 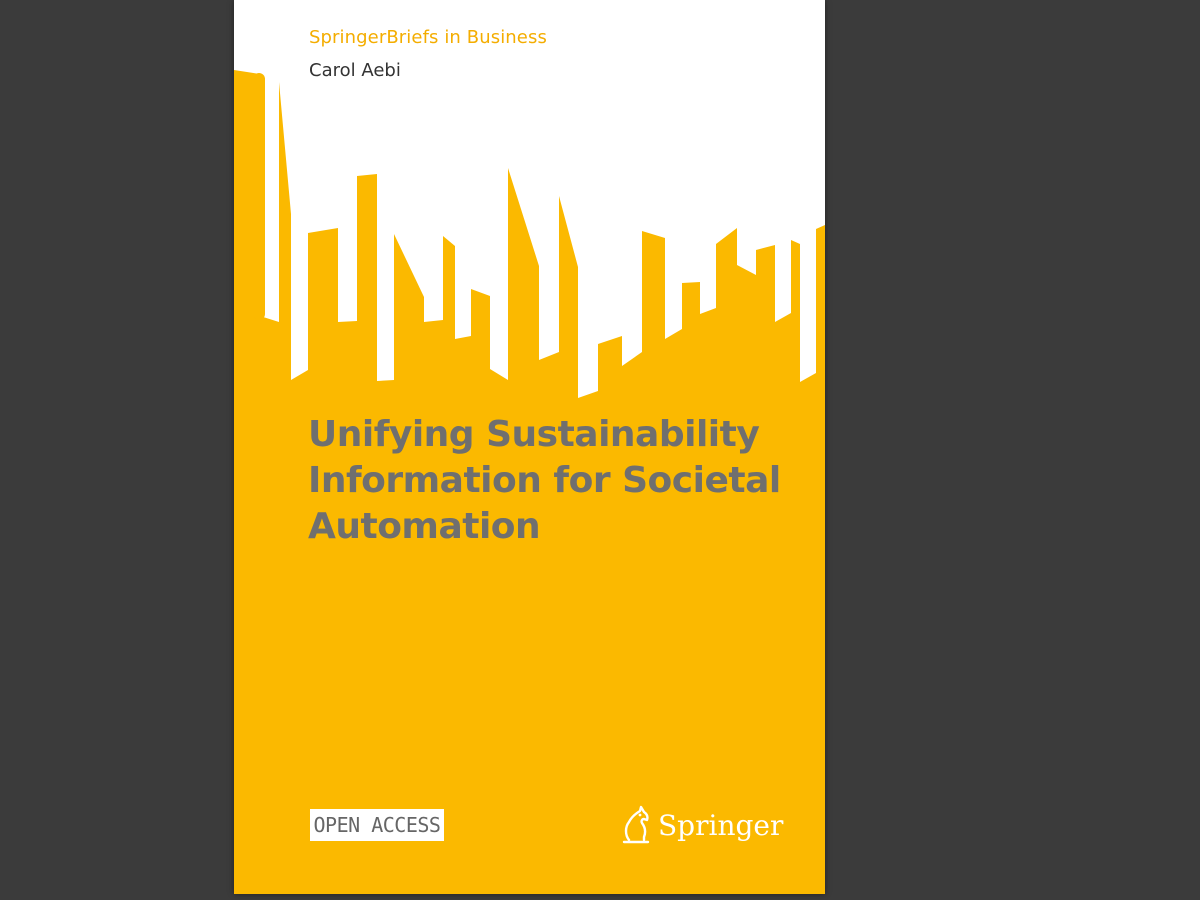 What do you see at coordinates (534, 434) in the screenshot?
I see `title-line-1: Unifying Sustainability` at bounding box center [534, 434].